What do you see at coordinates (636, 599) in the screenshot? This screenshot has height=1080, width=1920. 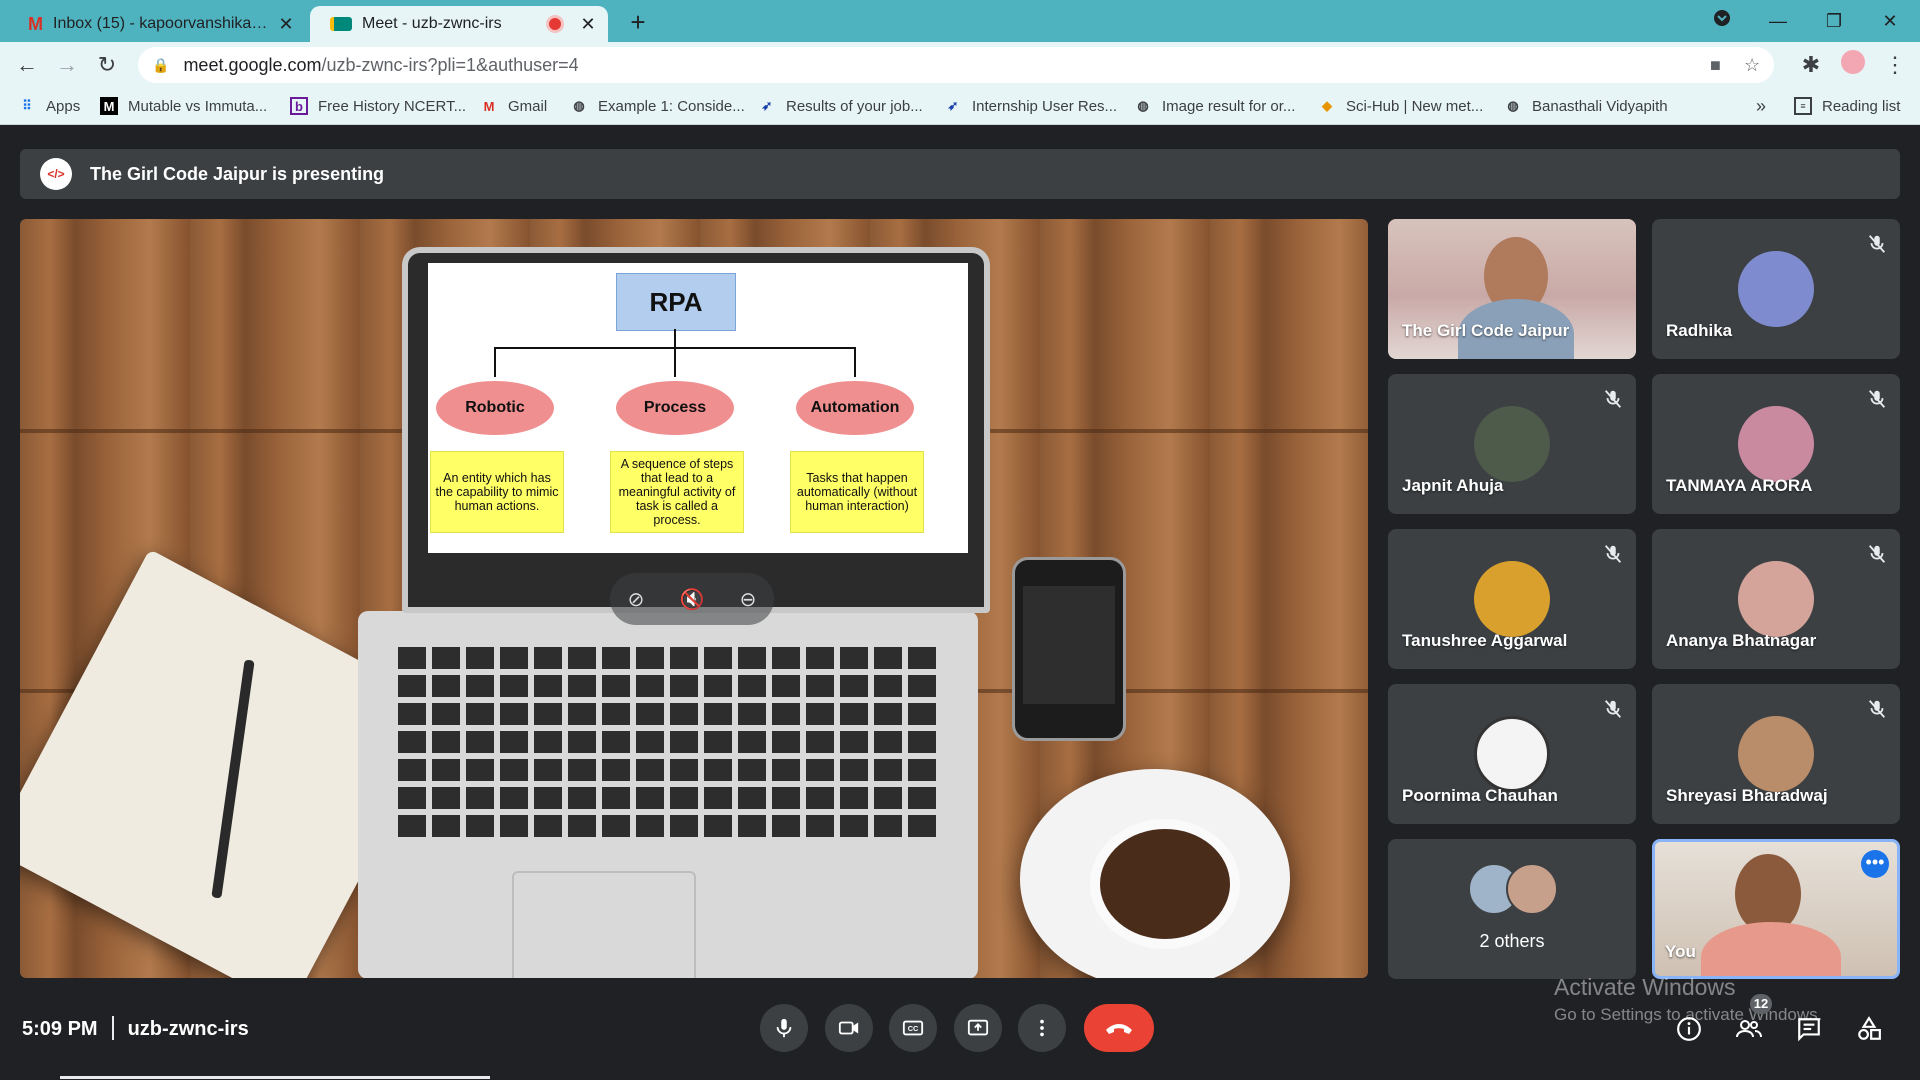 I see `pin-off-icon: ⊘` at bounding box center [636, 599].